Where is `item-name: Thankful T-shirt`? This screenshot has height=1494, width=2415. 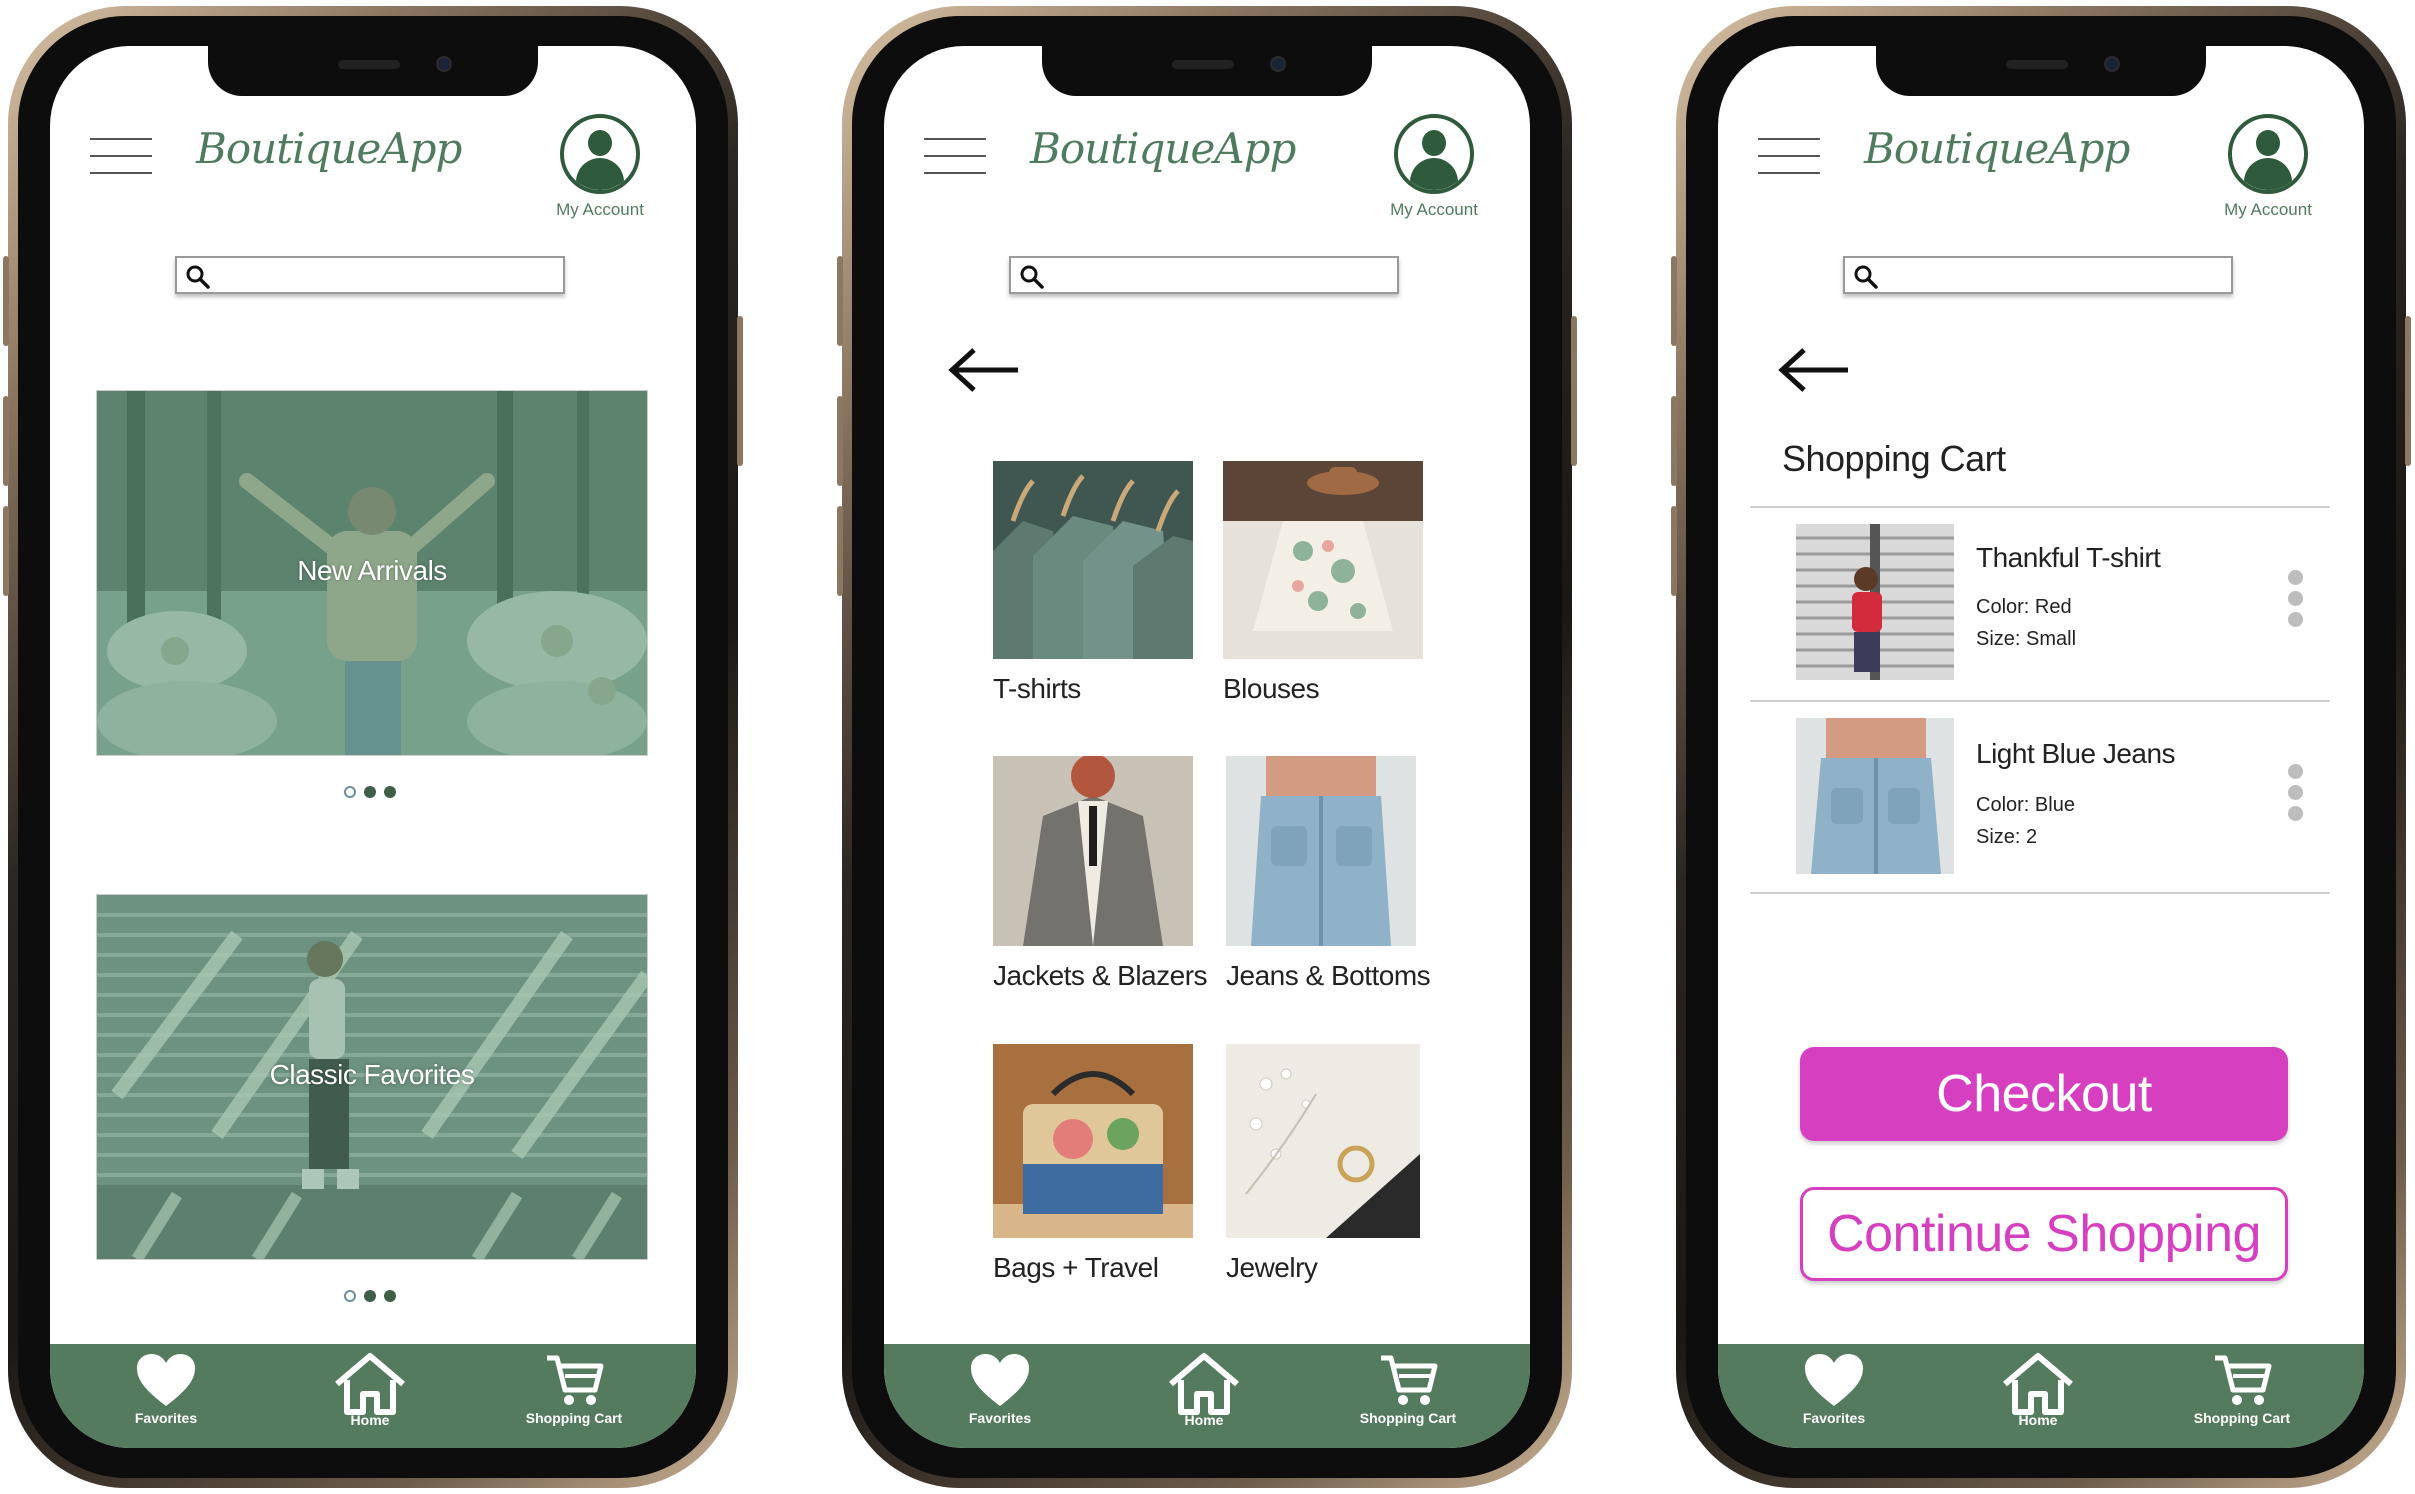
item-name: Thankful T-shirt is located at coordinates (2068, 557).